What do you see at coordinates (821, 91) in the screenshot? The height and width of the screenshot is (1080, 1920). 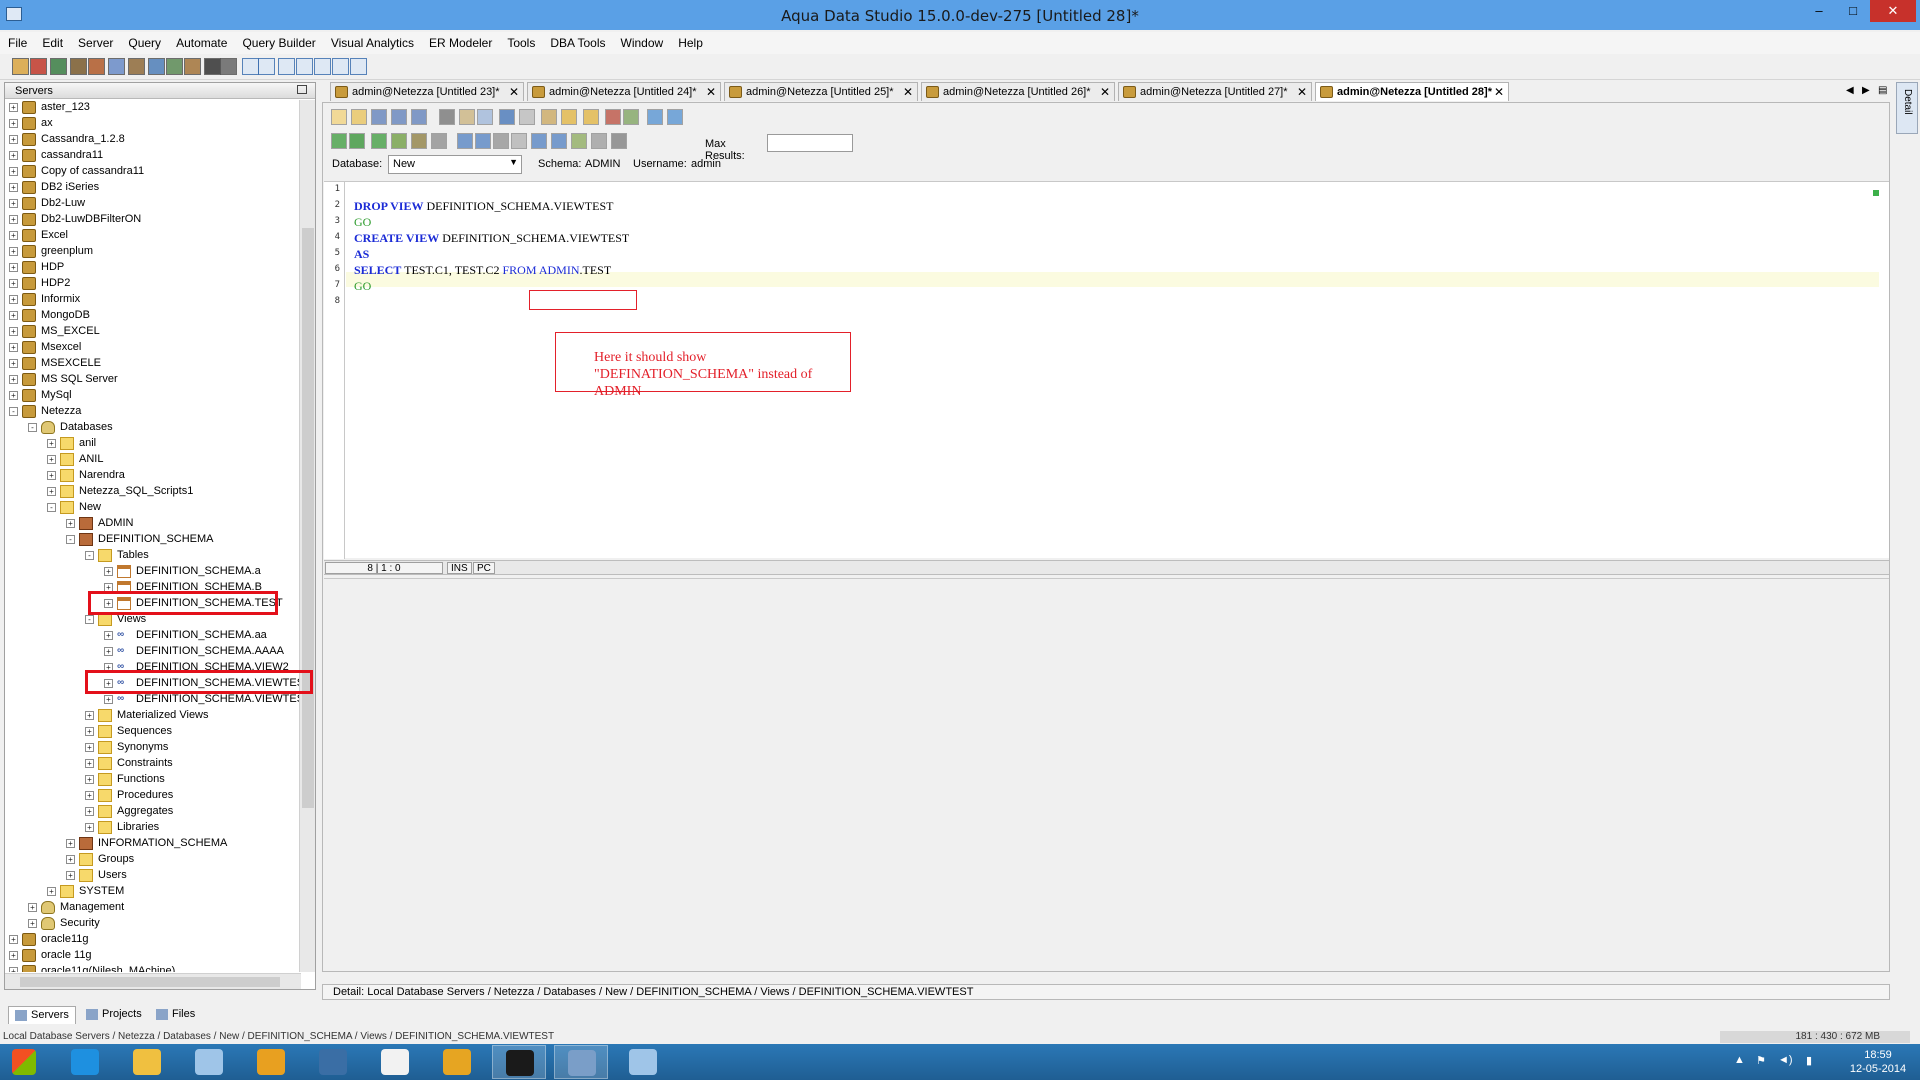 I see `editor-tab: admin@Netezza [Untitled 25]* ✕` at bounding box center [821, 91].